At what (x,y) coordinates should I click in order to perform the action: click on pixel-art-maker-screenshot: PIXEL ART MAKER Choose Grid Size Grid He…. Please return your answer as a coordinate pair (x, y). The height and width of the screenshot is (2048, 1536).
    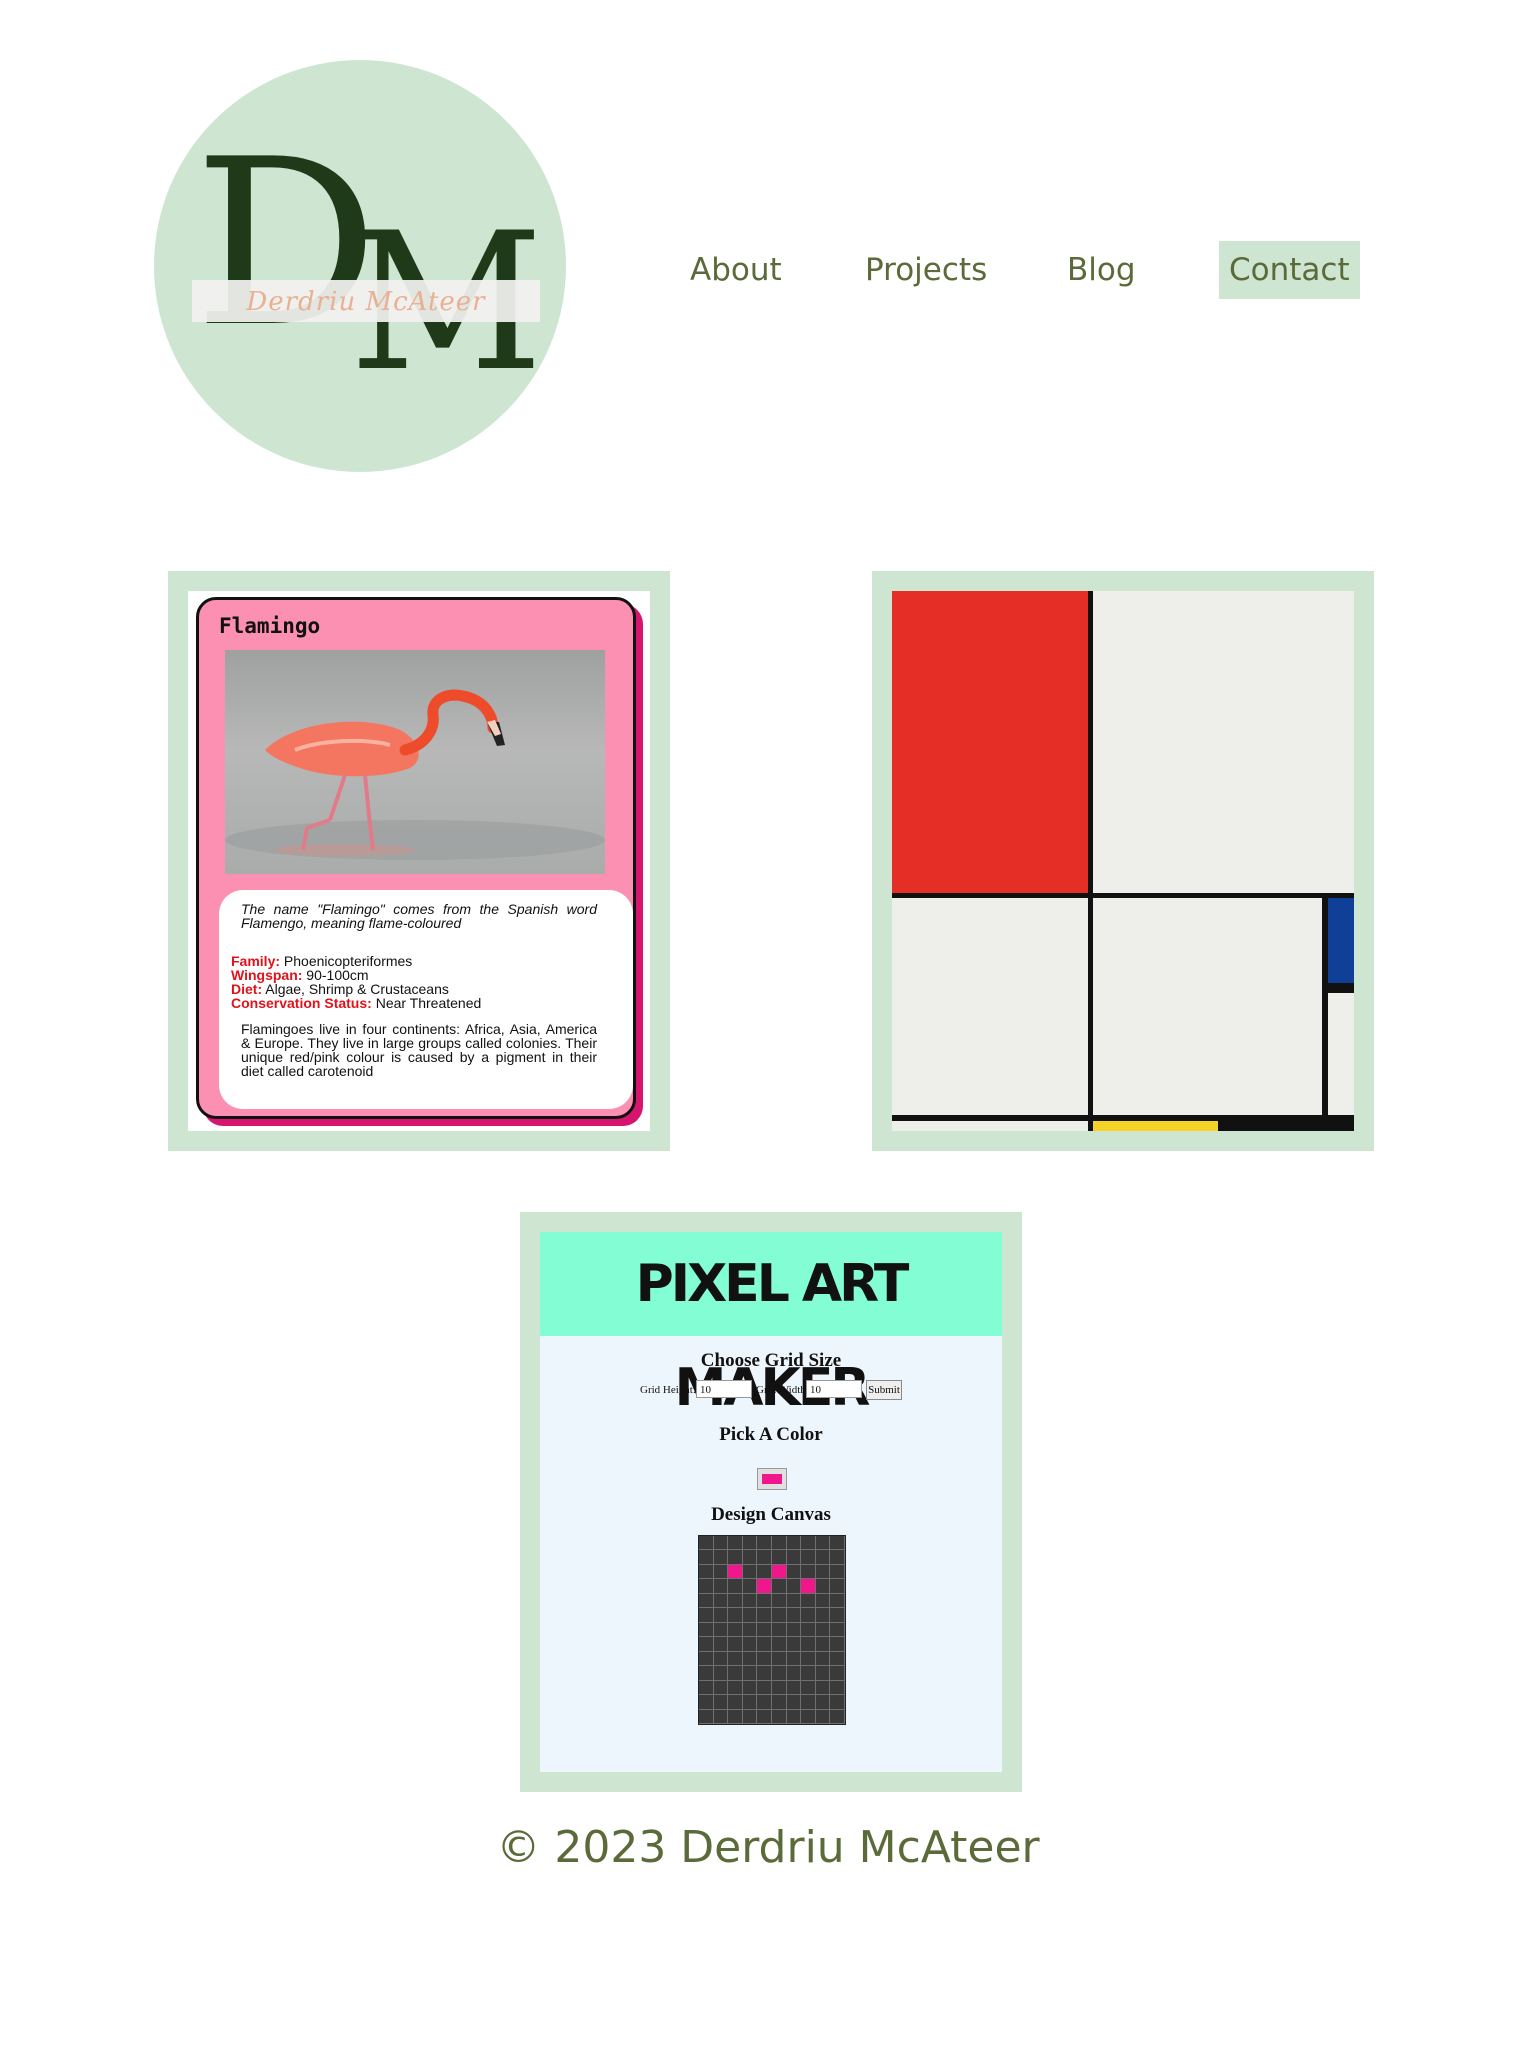
    Looking at the image, I should click on (771, 1502).